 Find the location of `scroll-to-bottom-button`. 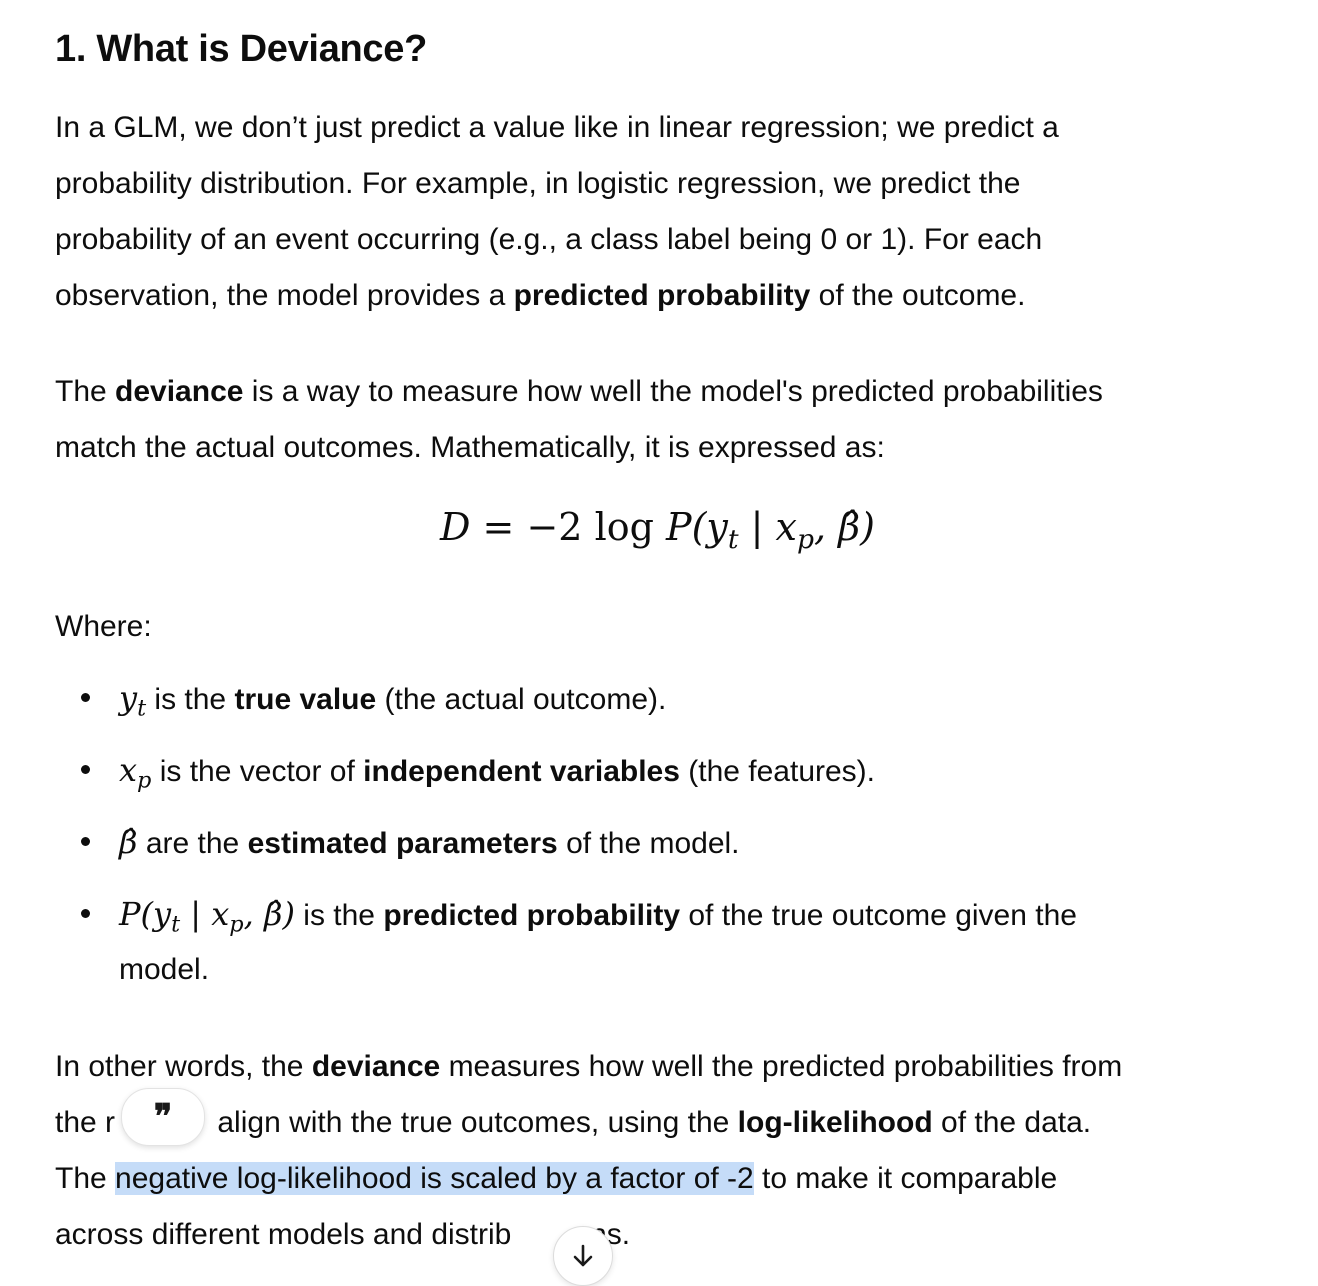

scroll-to-bottom-button is located at coordinates (583, 1256).